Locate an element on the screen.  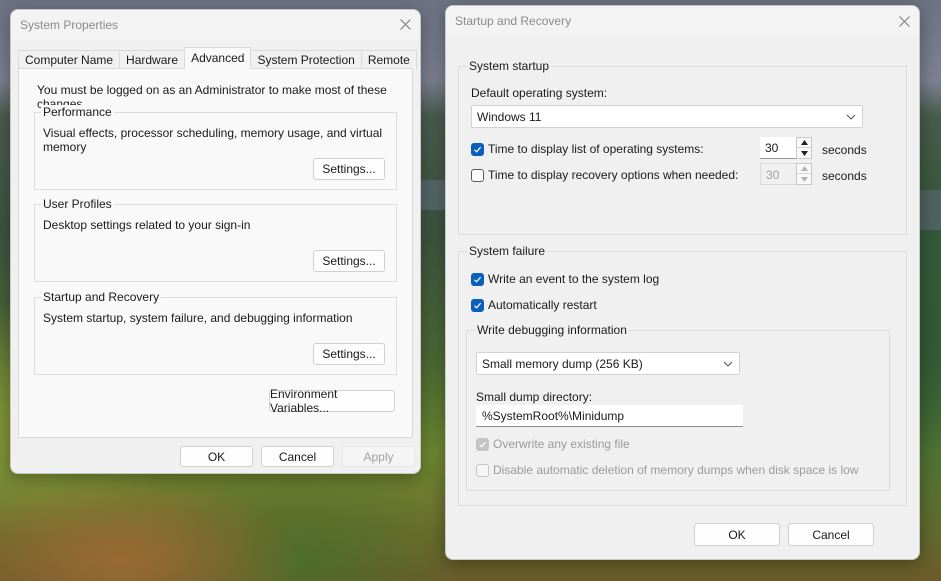
user-profiles-description: Desktop settings related to your sign-in is located at coordinates (147, 225).